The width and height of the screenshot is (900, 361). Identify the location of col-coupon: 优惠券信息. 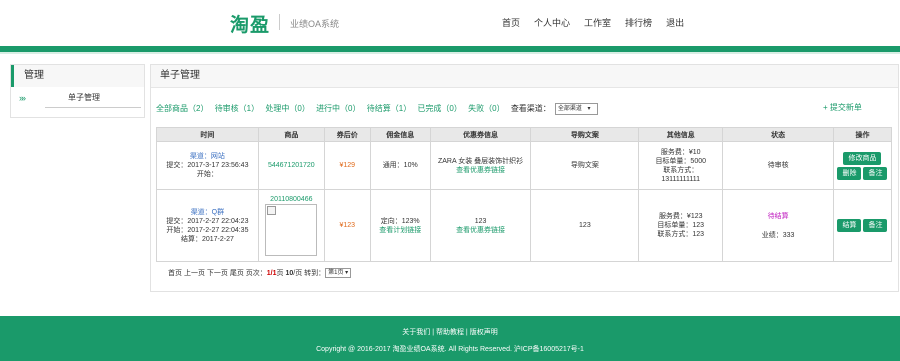
(480, 134).